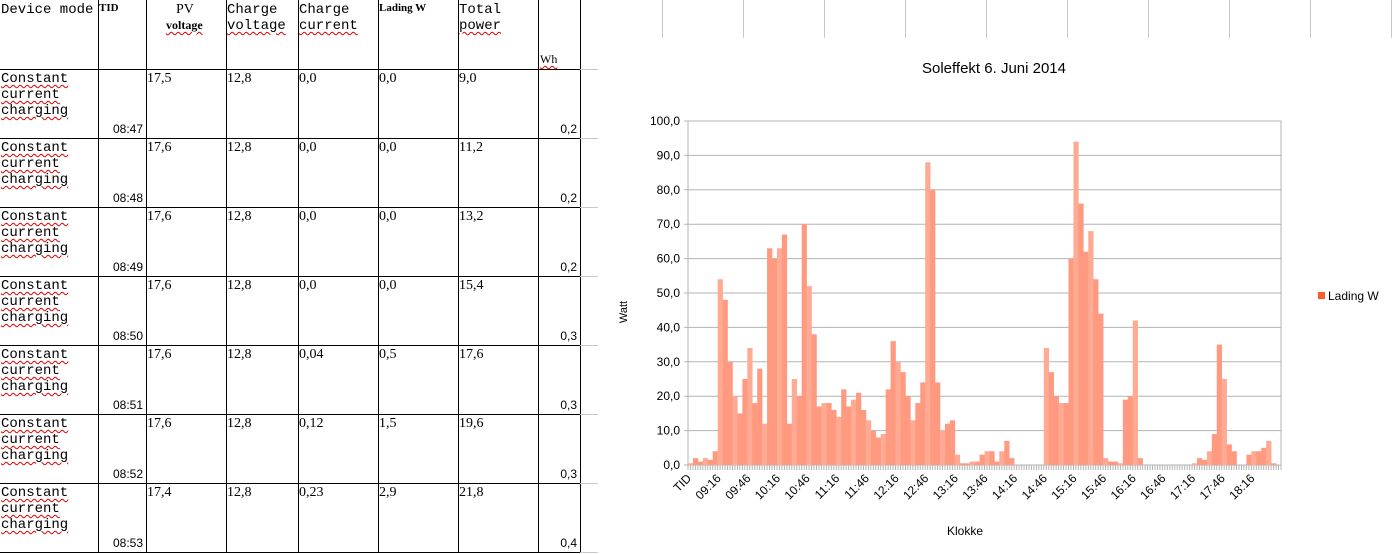  Describe the element at coordinates (559, 35) in the screenshot. I see `header-wh: Wh` at that location.